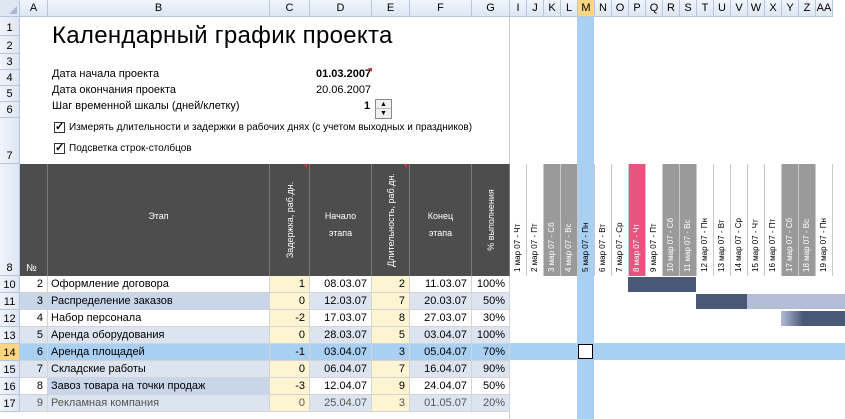 This screenshot has width=845, height=419. Describe the element at coordinates (10, 352) in the screenshot. I see `row-header-14: 14` at that location.